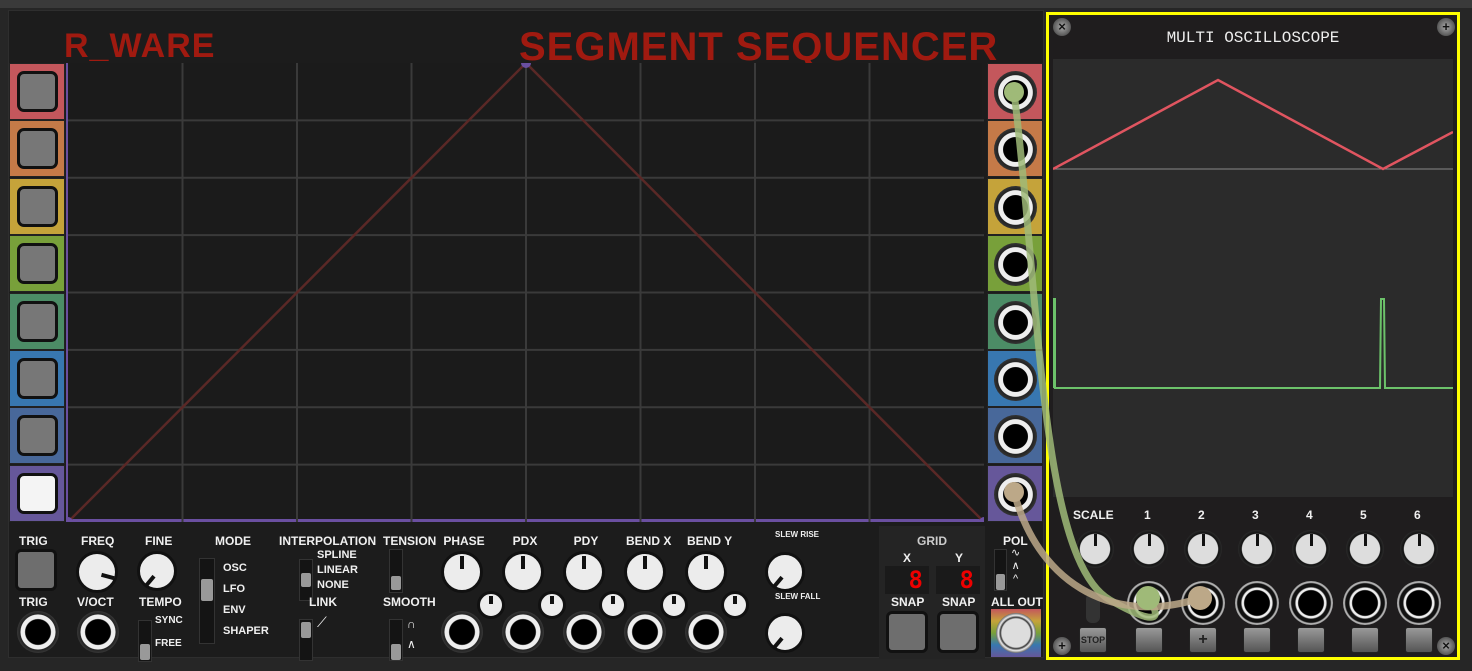  Describe the element at coordinates (1365, 603) in the screenshot. I see `channel-5-input-jack` at that location.